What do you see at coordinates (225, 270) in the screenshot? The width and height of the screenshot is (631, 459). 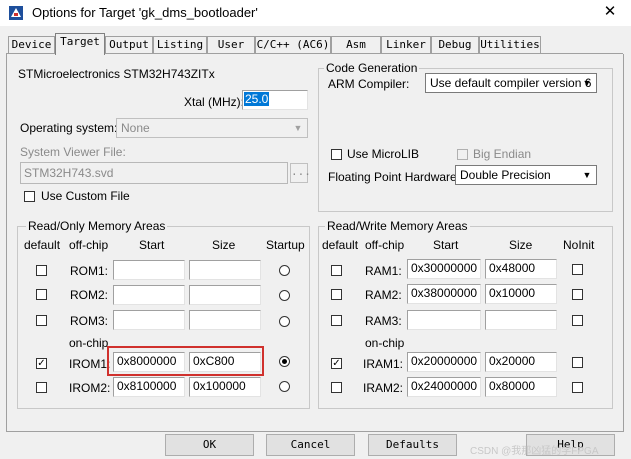 I see `rom1-size-input` at bounding box center [225, 270].